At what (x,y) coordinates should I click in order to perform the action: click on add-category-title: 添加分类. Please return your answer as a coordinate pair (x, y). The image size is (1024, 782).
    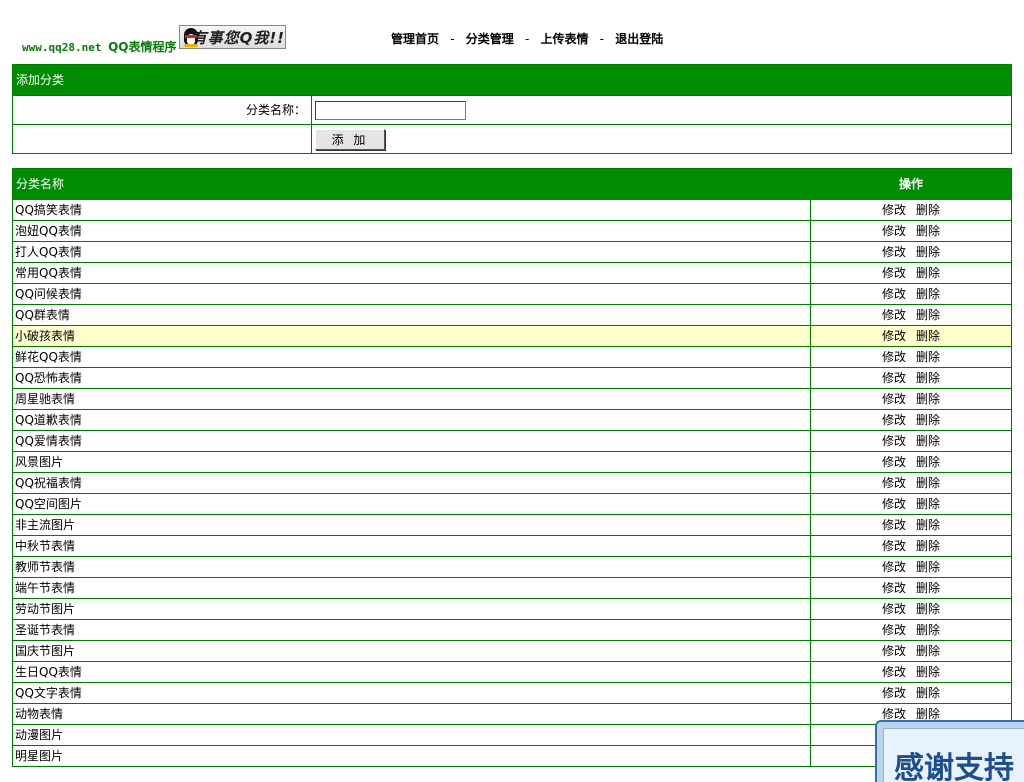
    Looking at the image, I should click on (512, 80).